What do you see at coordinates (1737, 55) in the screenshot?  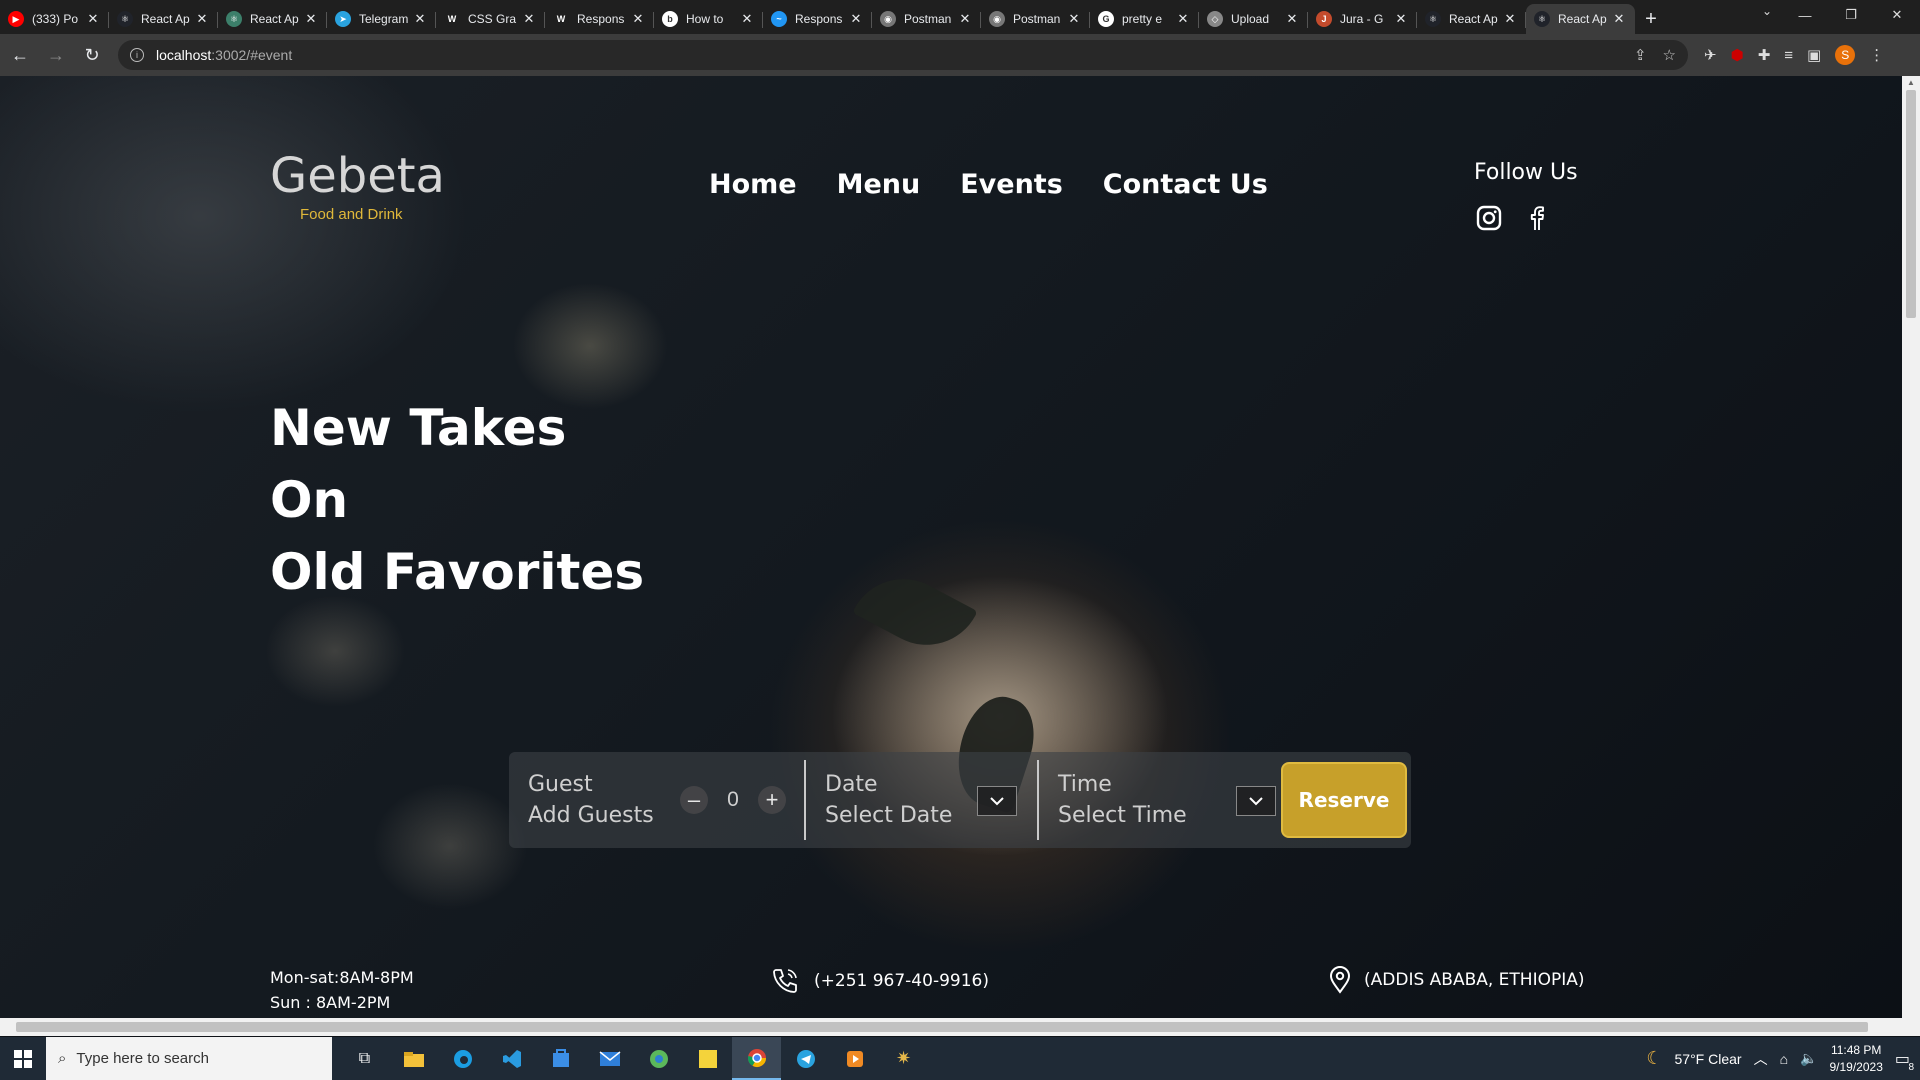 I see `ublock-icon: ⬢` at bounding box center [1737, 55].